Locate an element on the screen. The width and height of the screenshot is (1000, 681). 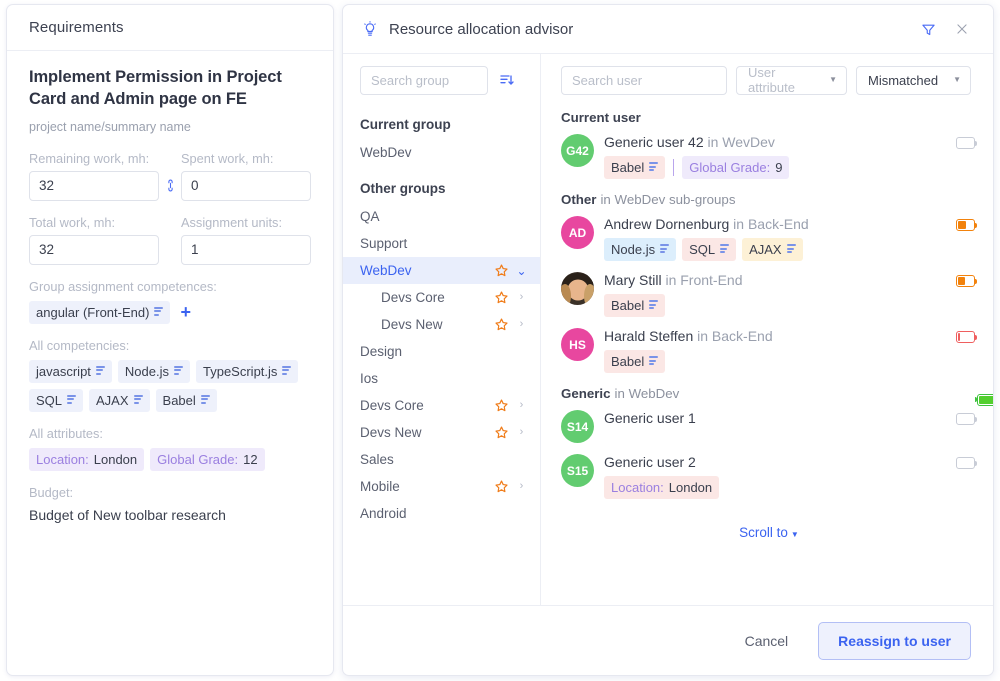
group-item-webdev: WebDev ⌄ is located at coordinates (441, 270).